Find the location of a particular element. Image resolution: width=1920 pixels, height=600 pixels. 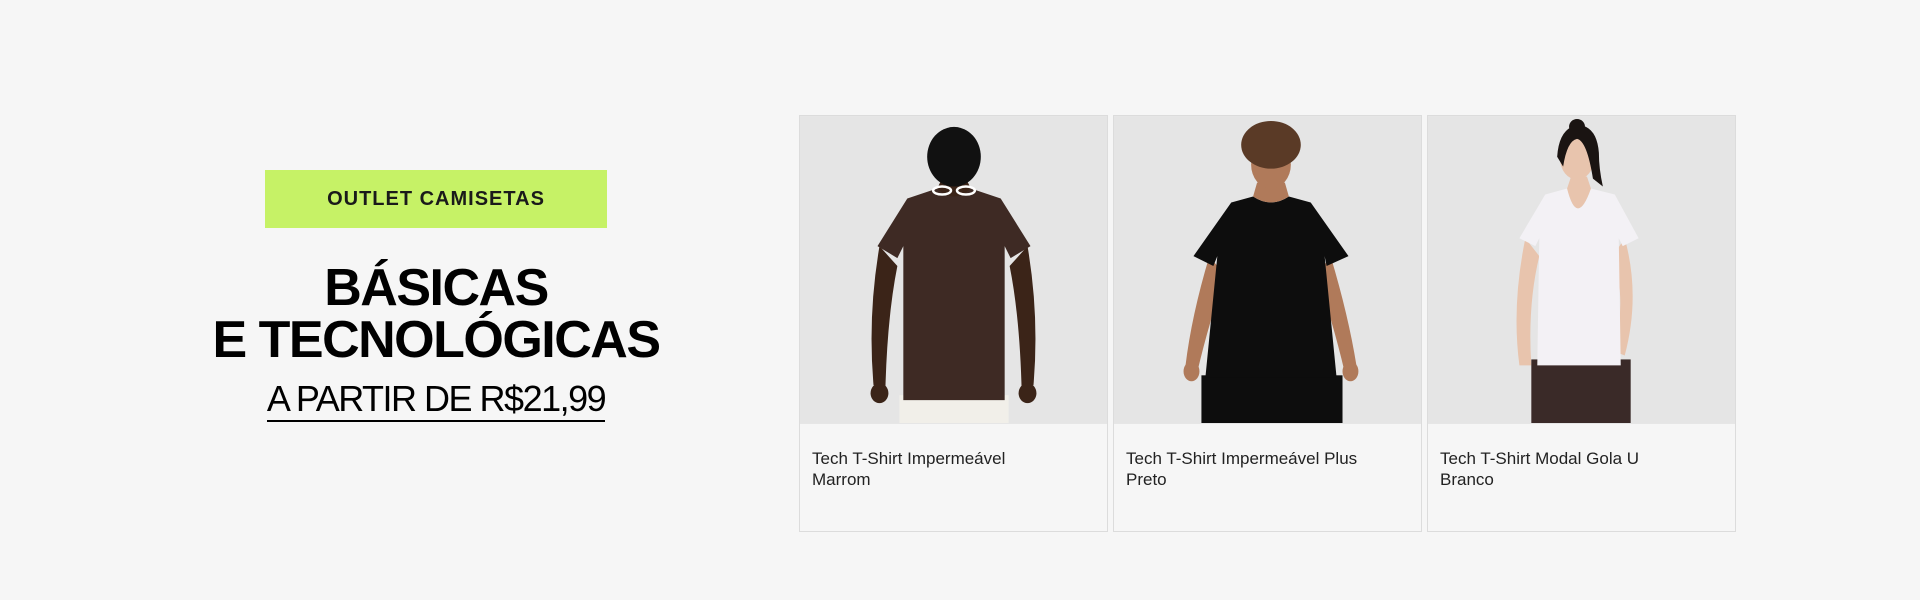

outlet-badge-button: OUTLET CAMISETAS is located at coordinates (436, 199).